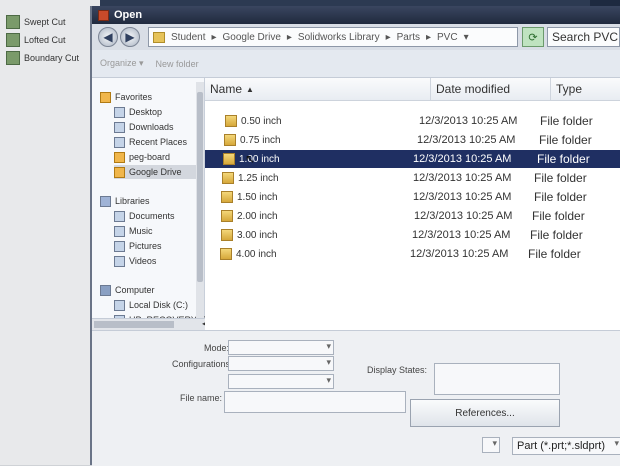 The height and width of the screenshot is (466, 620). Describe the element at coordinates (119, 127) in the screenshot. I see `downloads-icon` at that location.